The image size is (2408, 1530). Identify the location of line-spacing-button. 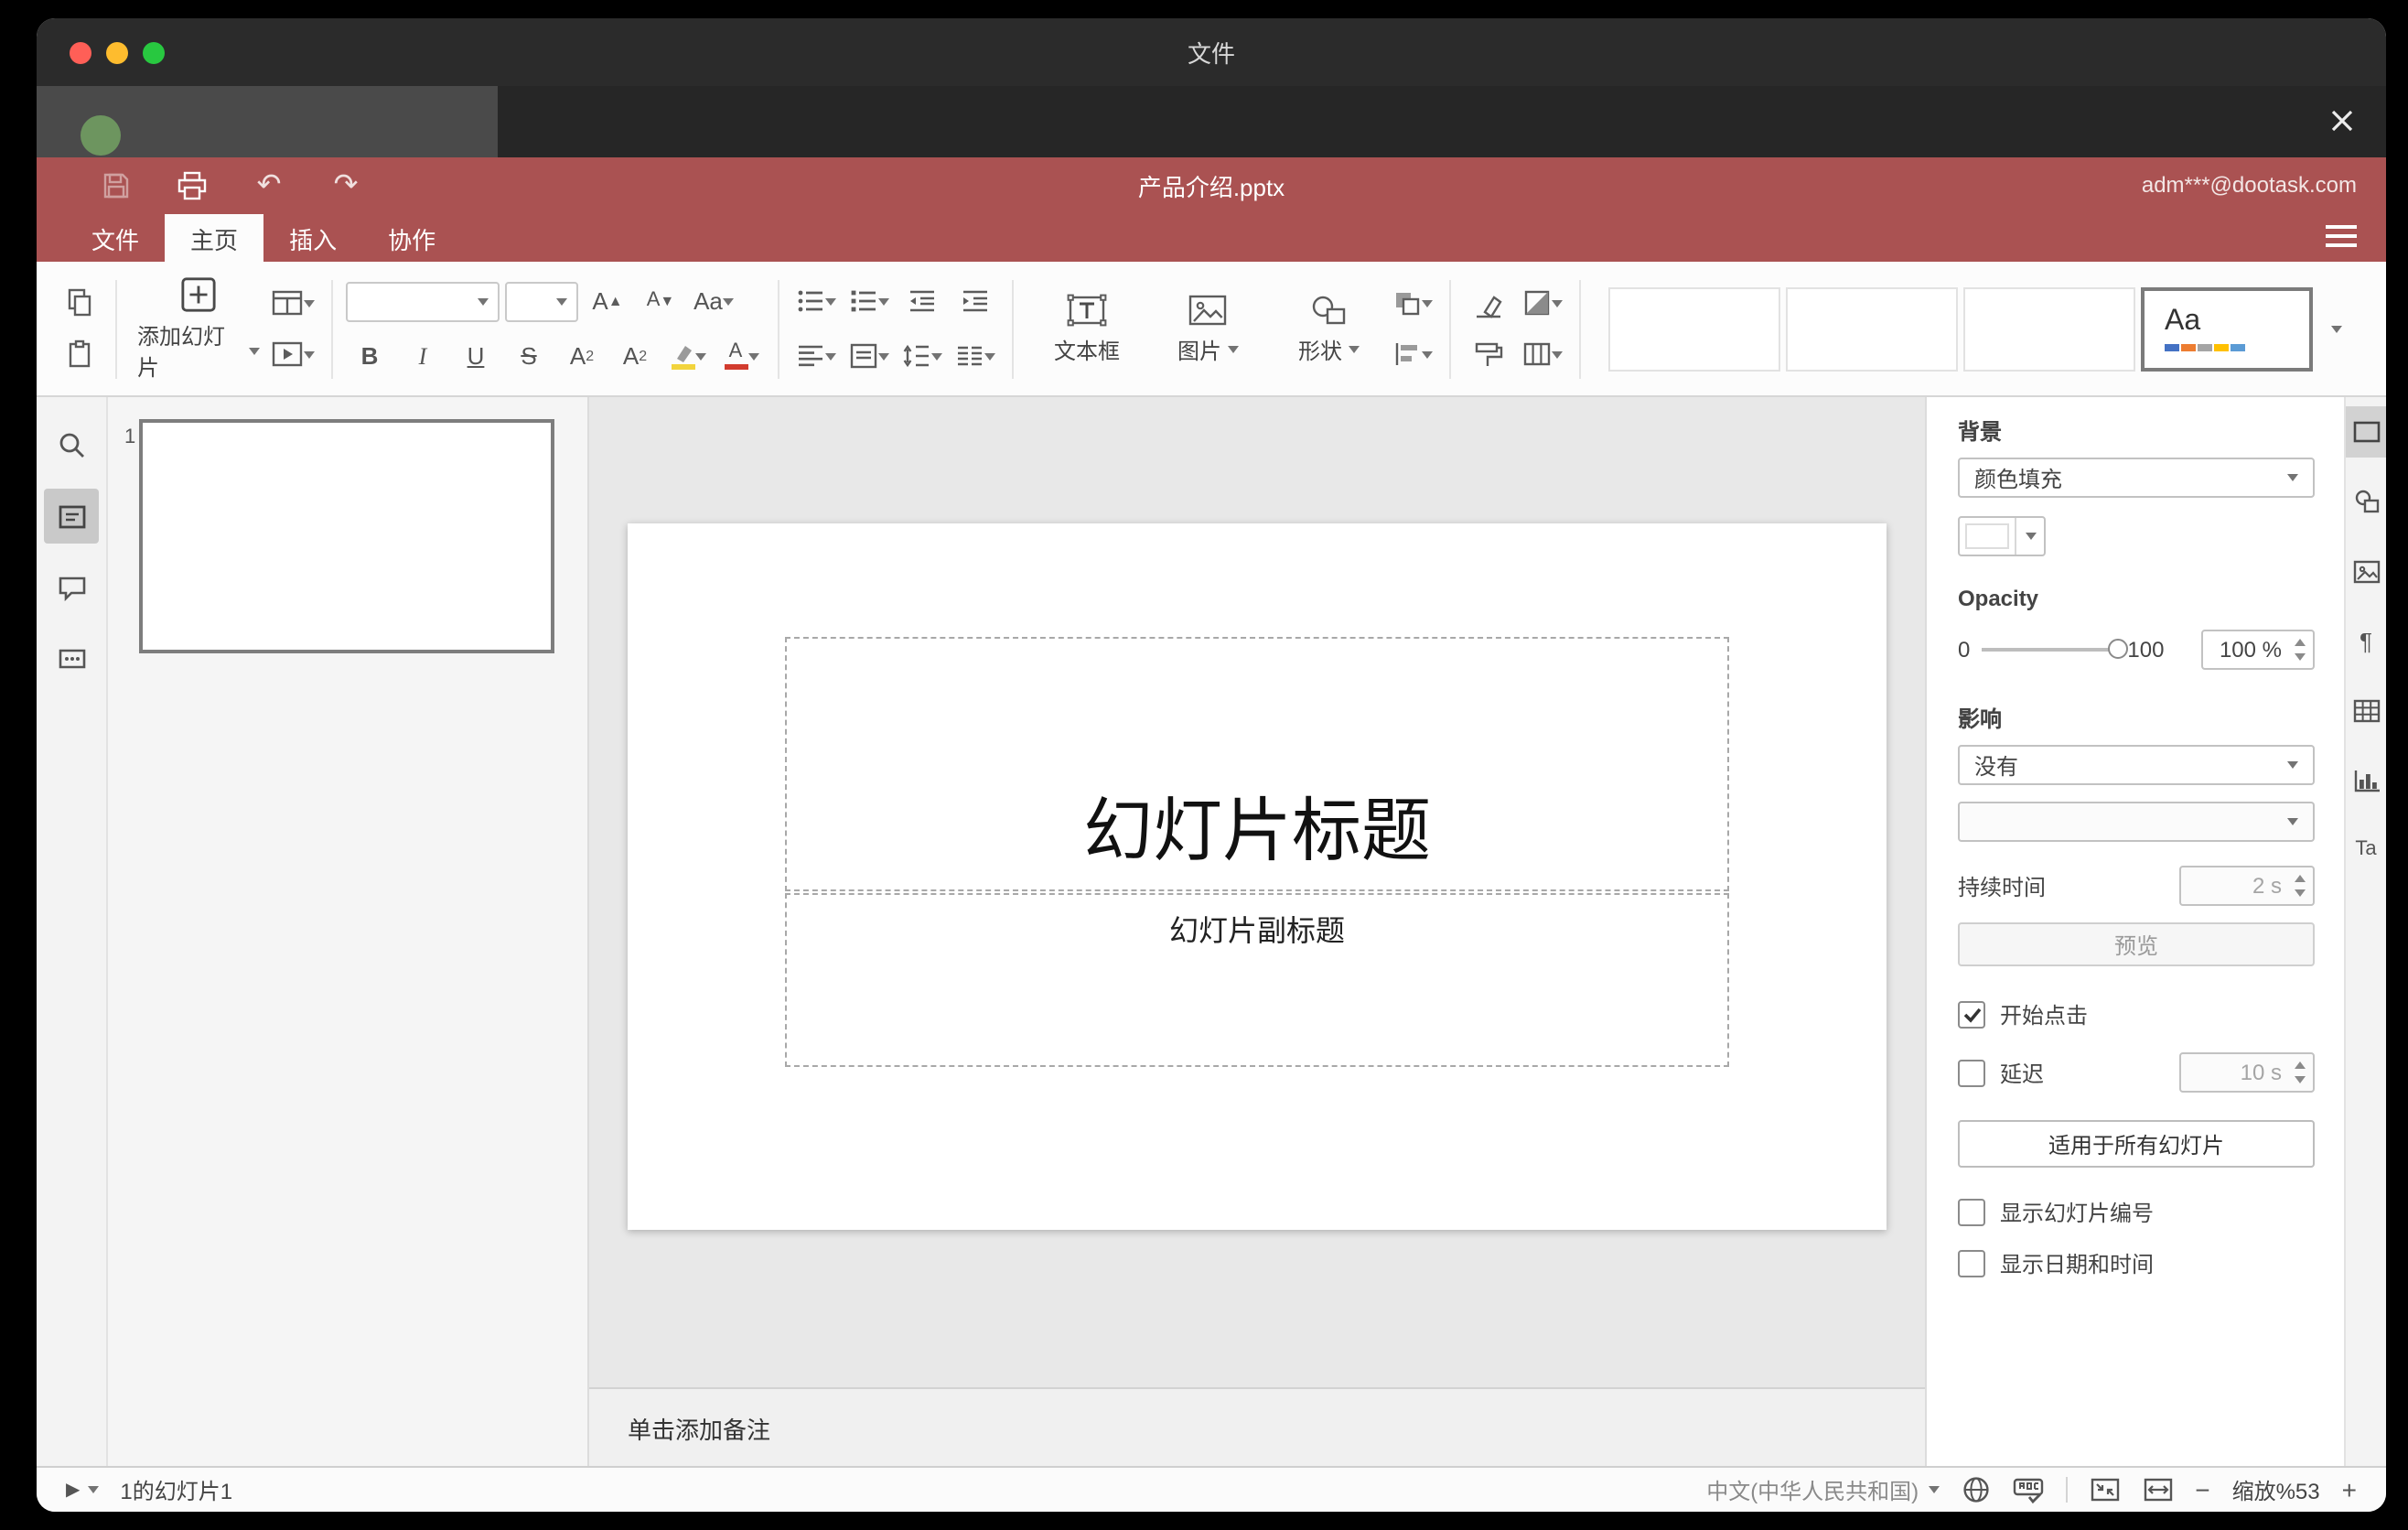
(922, 356).